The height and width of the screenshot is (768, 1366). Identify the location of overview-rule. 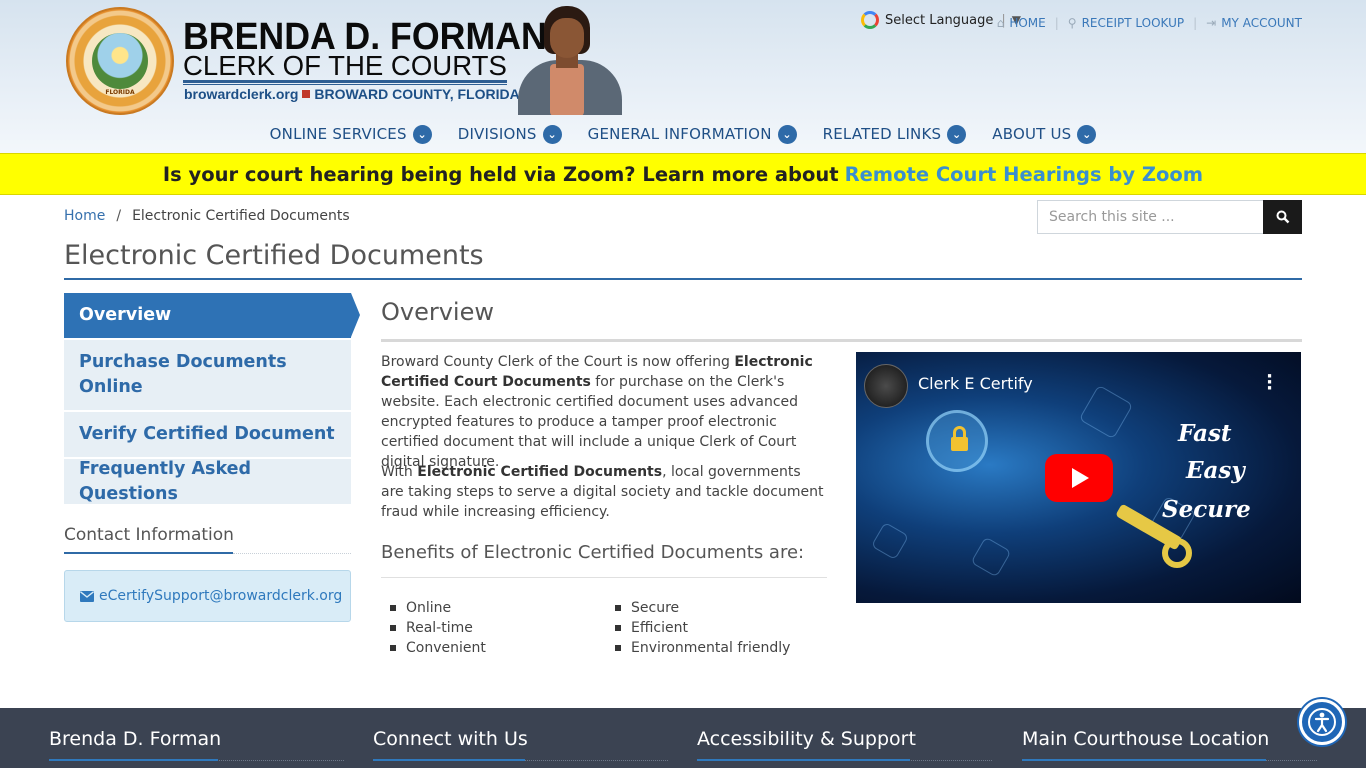
(841, 340).